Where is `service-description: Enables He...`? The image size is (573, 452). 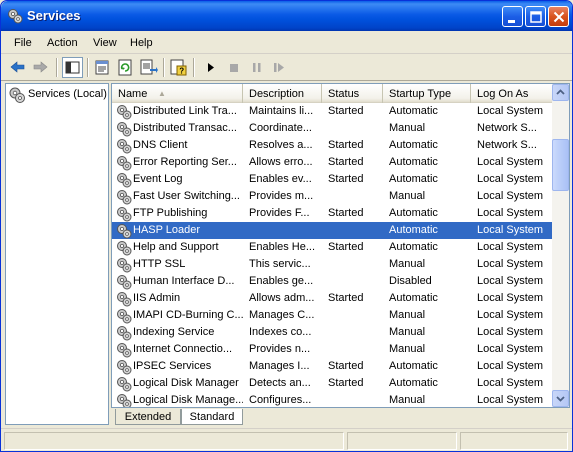 service-description: Enables He... is located at coordinates (282, 247).